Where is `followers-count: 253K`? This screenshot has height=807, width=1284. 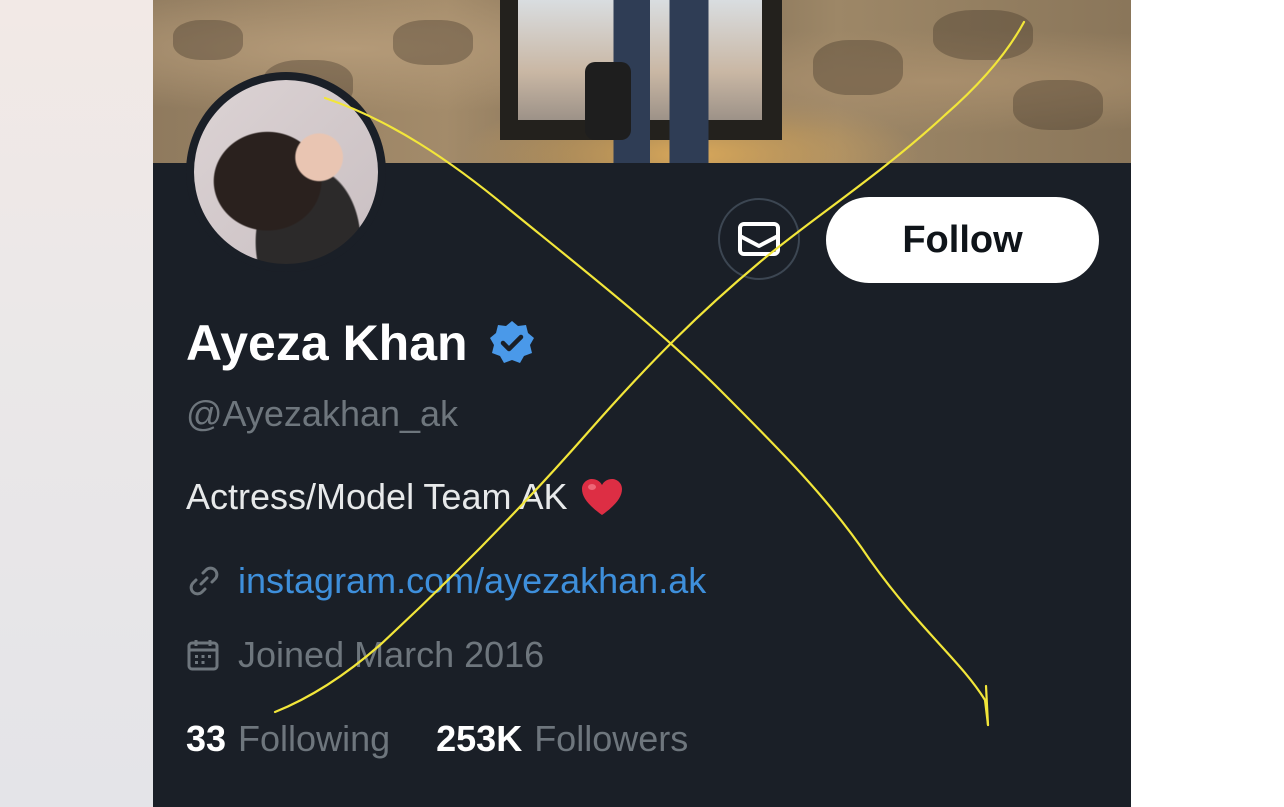
followers-count: 253K is located at coordinates (479, 738).